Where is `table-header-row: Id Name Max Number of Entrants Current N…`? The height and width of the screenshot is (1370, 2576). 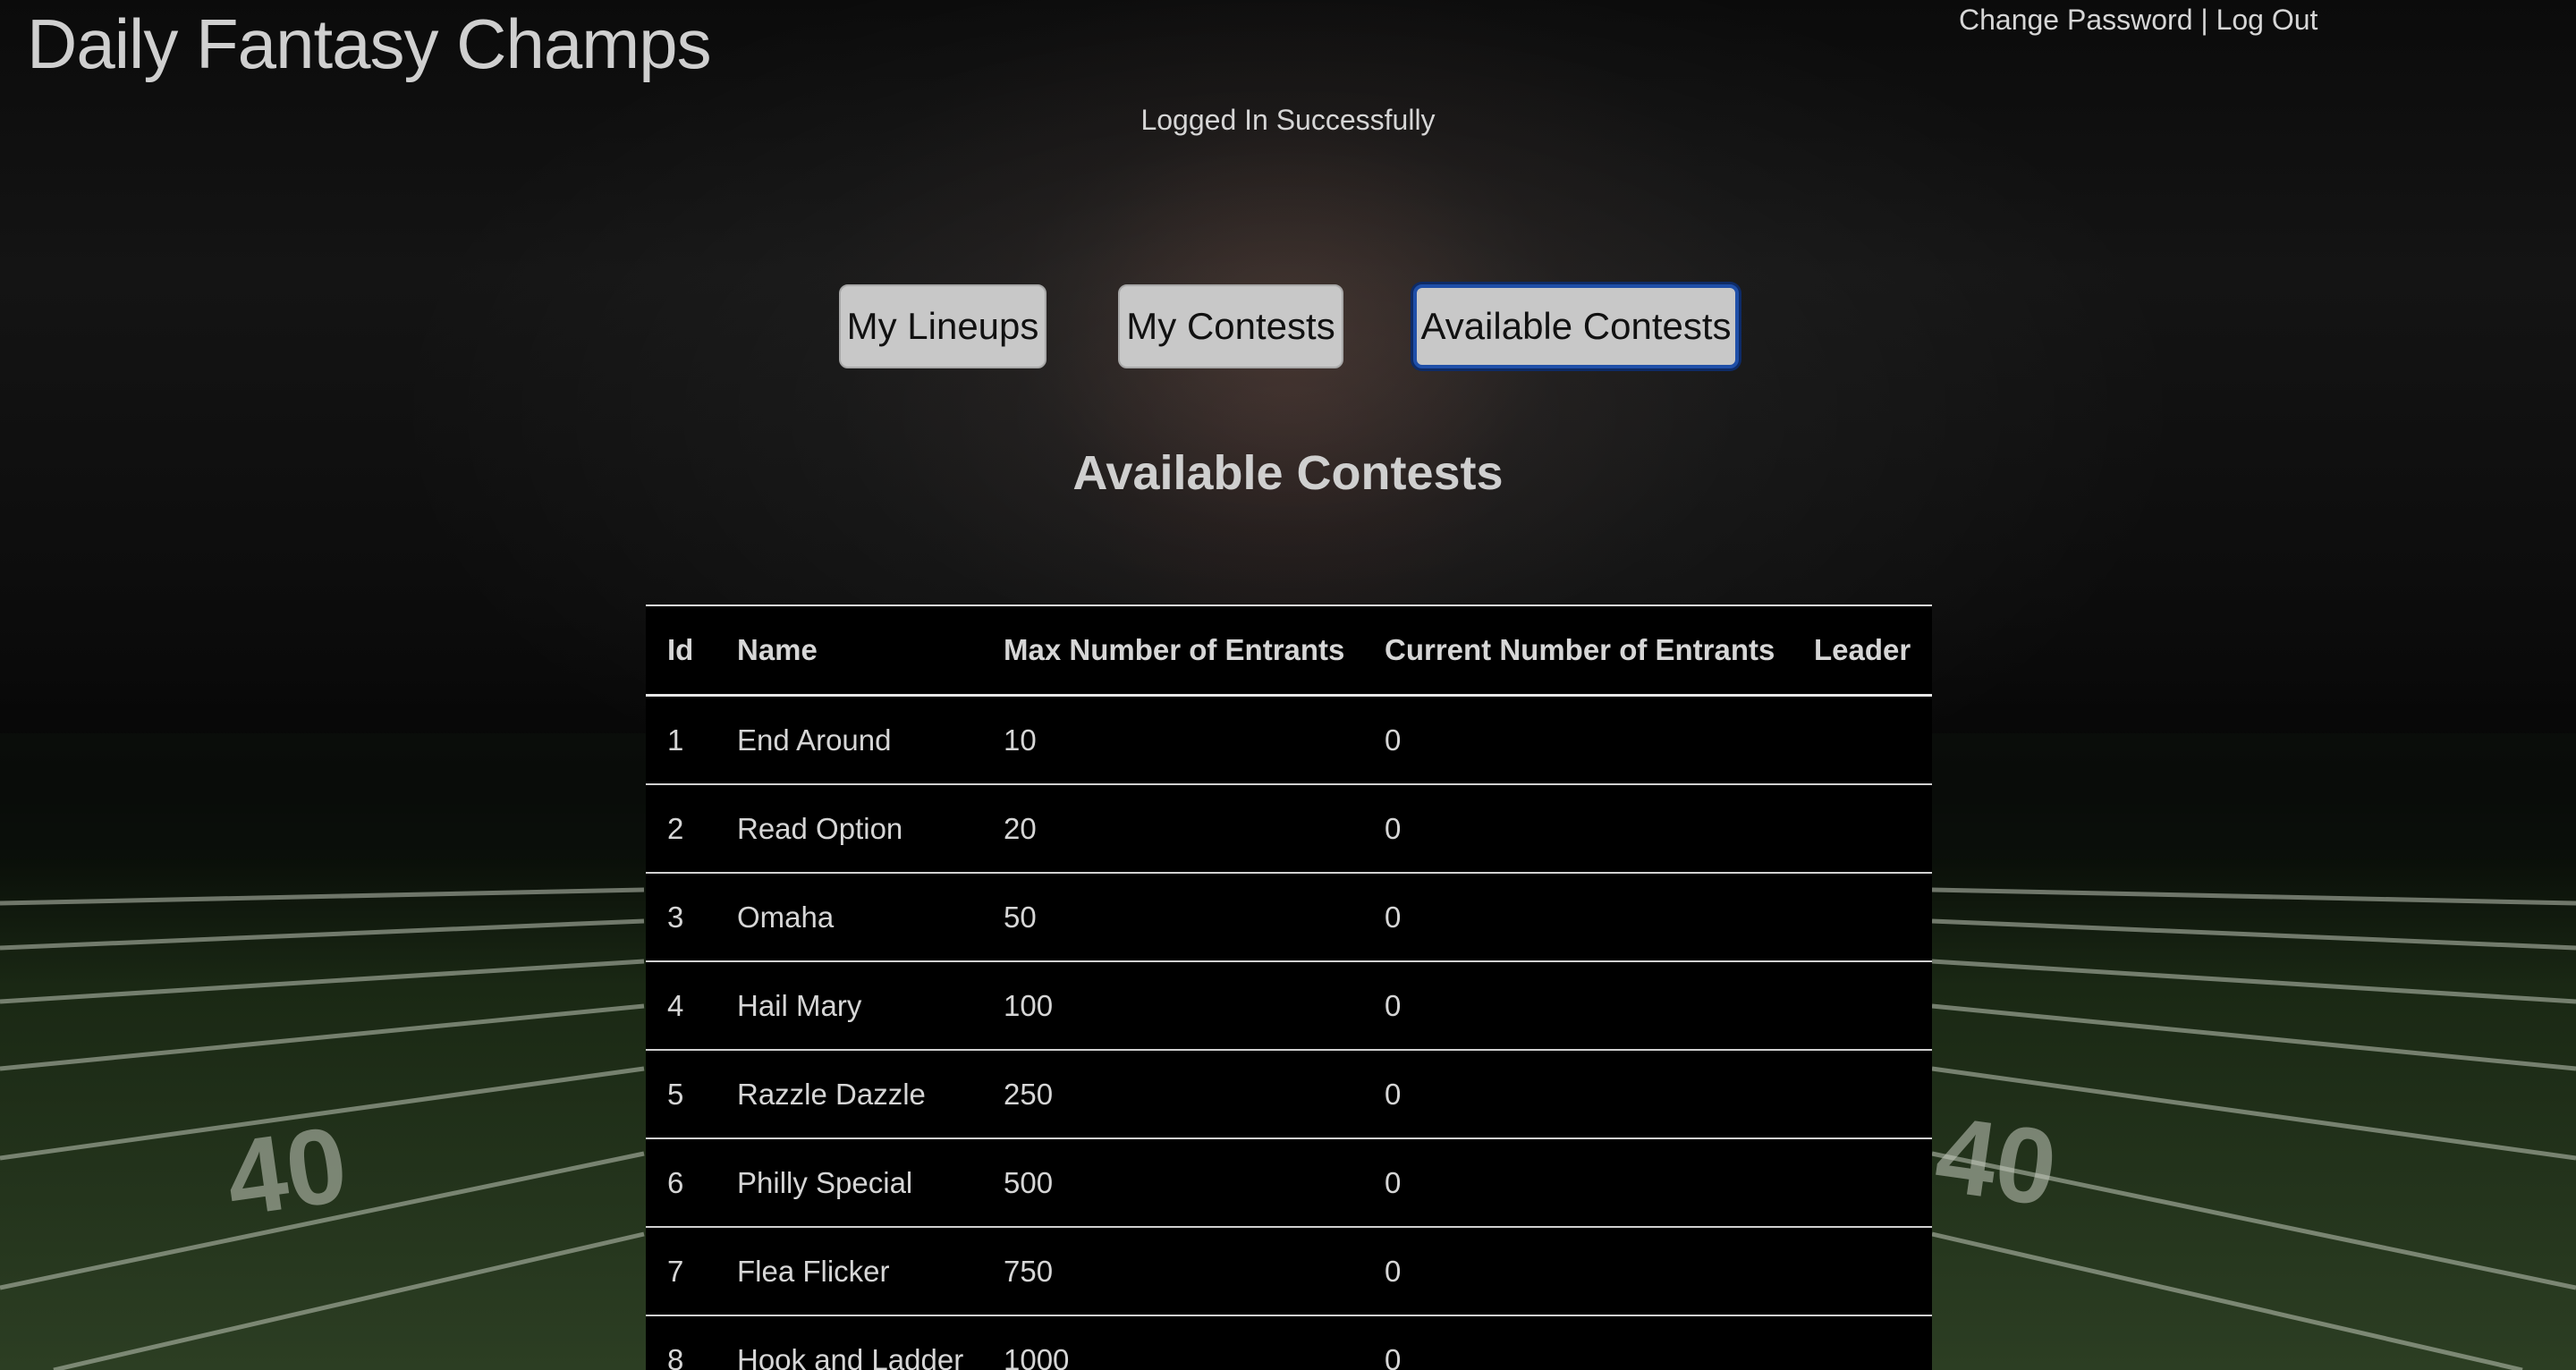 table-header-row: Id Name Max Number of Entrants Current N… is located at coordinates (1289, 651).